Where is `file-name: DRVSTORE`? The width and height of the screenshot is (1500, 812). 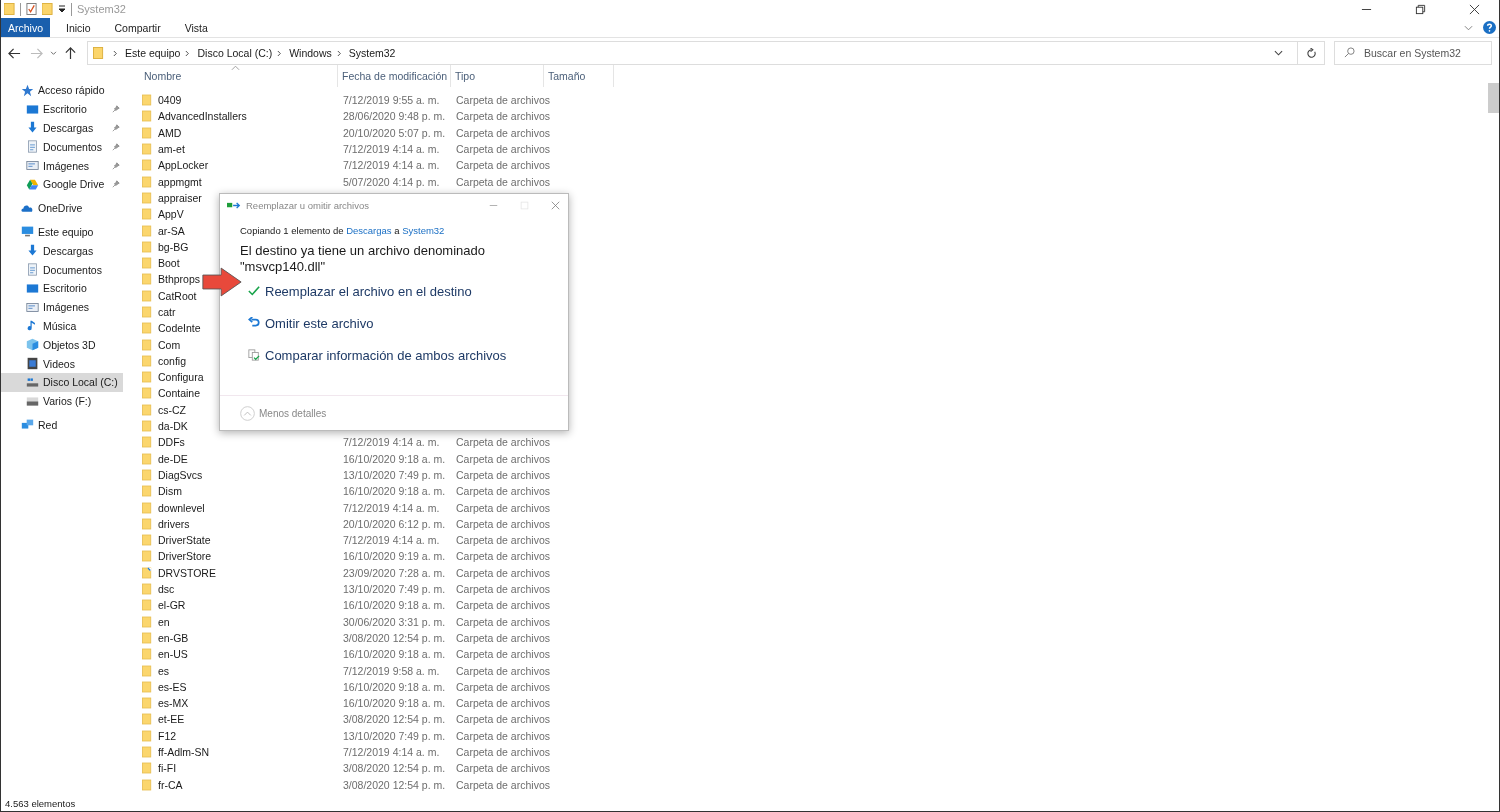 file-name: DRVSTORE is located at coordinates (187, 572).